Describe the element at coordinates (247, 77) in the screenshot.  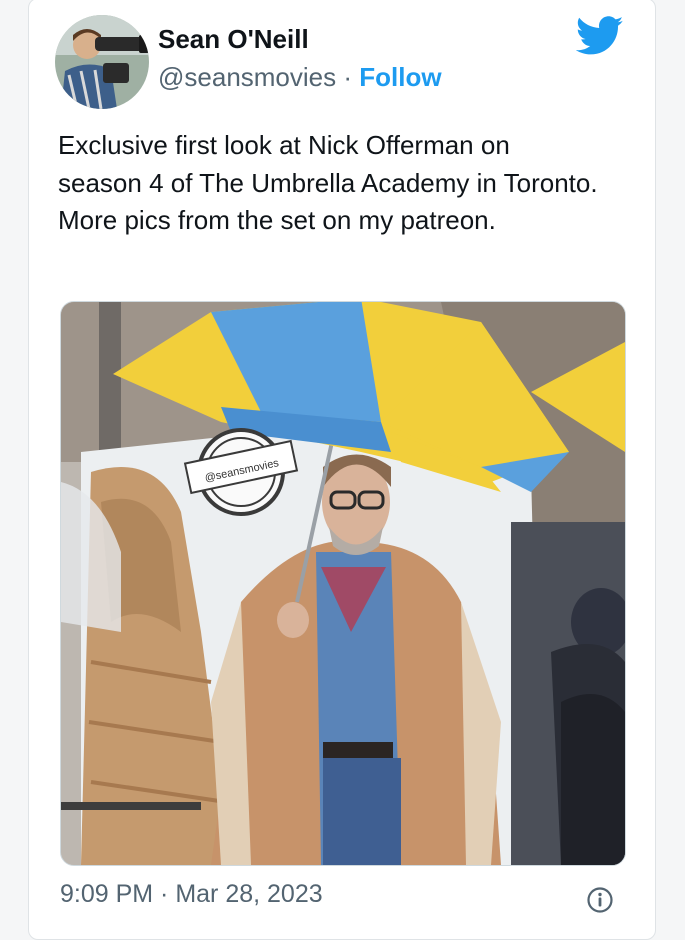
I see `author-handle: @seansmovies` at that location.